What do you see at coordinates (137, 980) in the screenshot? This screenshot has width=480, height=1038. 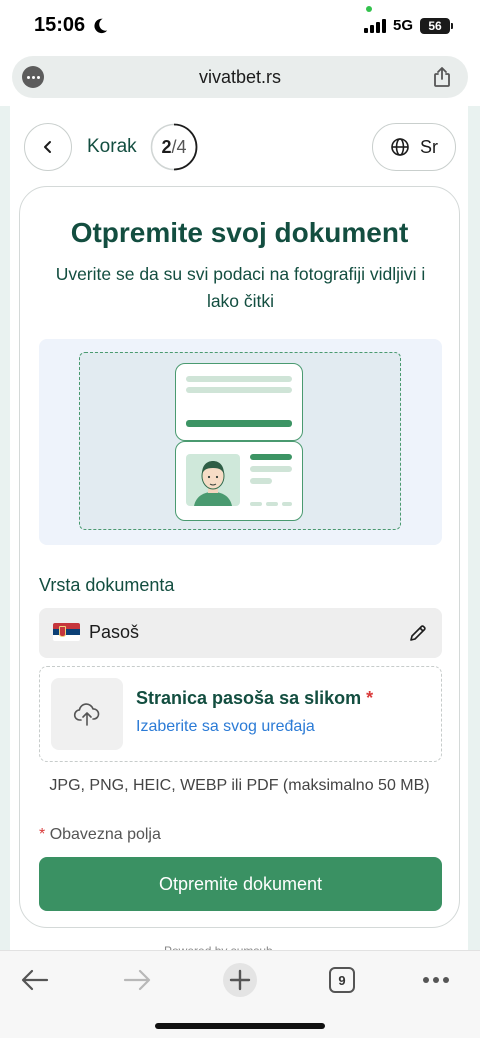 I see `forward-arrow-icon` at bounding box center [137, 980].